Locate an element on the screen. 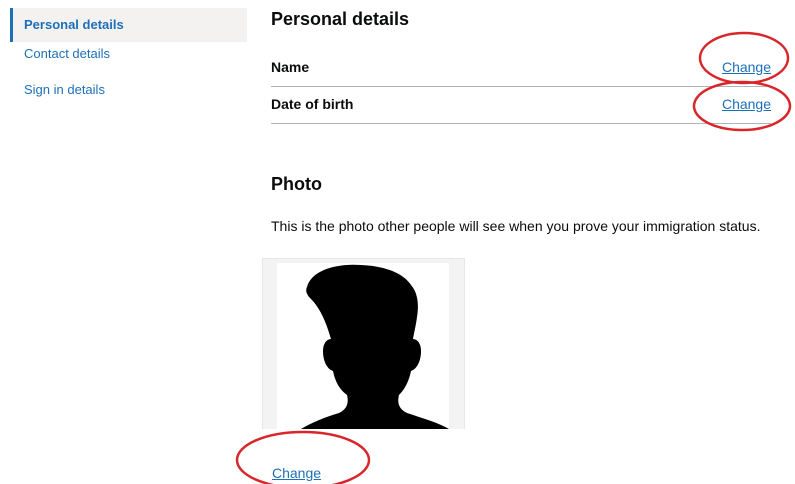 This screenshot has height=484, width=795. change-date-of-birth-link: Change is located at coordinates (746, 104).